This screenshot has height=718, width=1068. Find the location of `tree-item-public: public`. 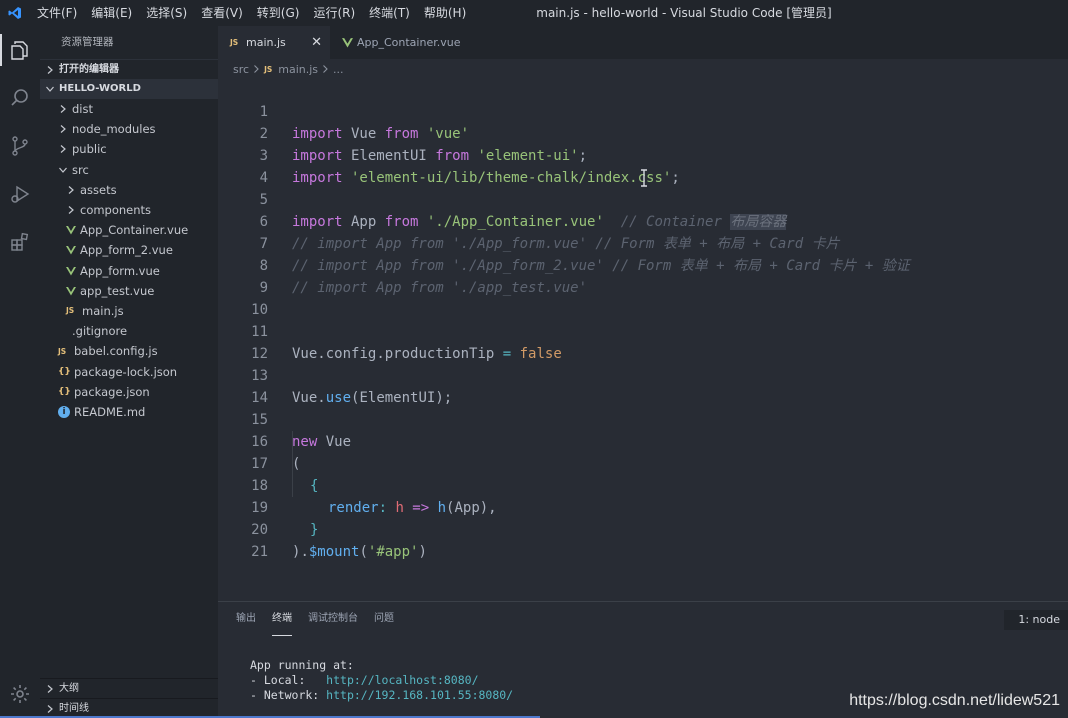

tree-item-public: public is located at coordinates (129, 149).